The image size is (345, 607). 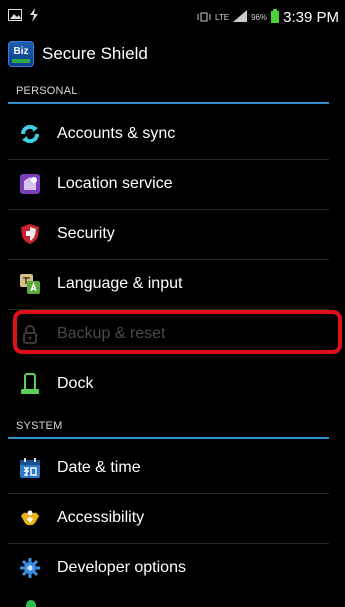 I want to click on app-icon: Biz, so click(x=21, y=54).